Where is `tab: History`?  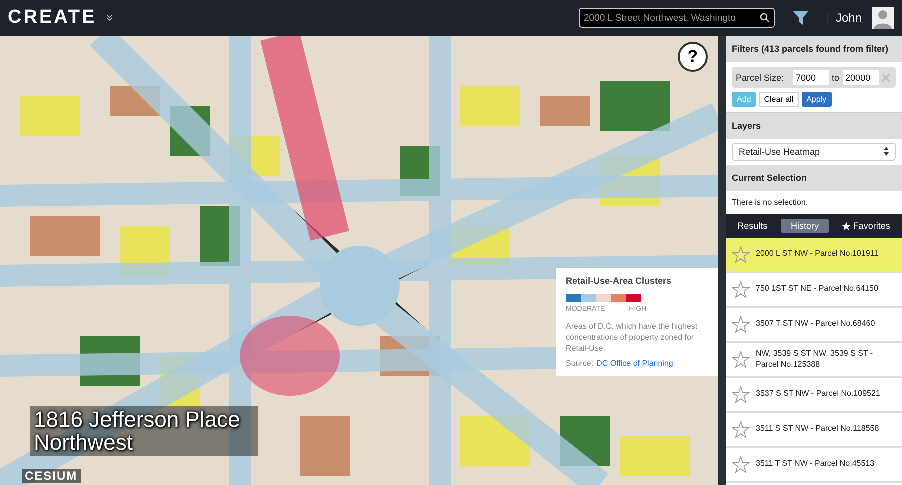 tab: History is located at coordinates (804, 226).